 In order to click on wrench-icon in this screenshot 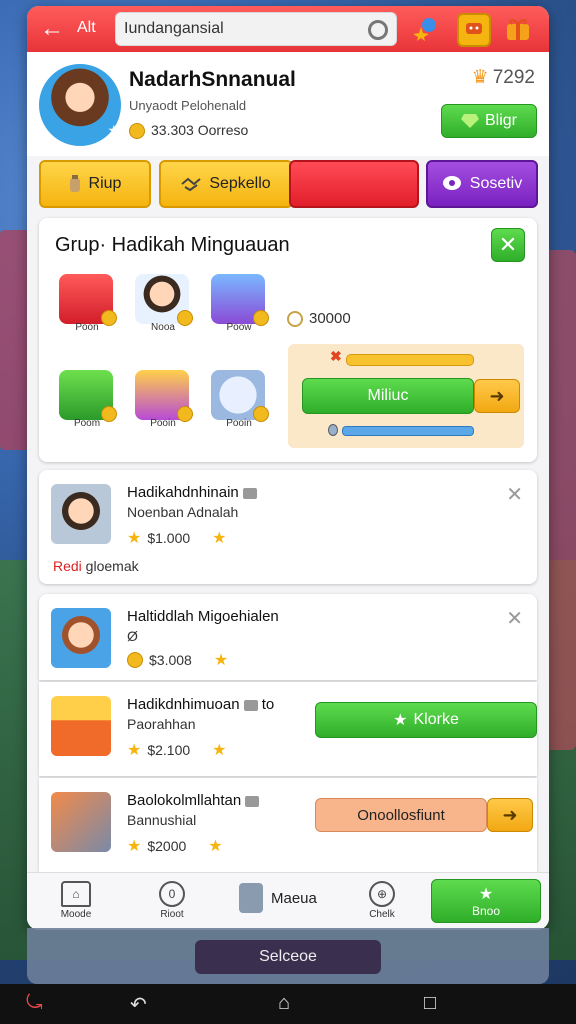, I will do `click(81, 822)`.